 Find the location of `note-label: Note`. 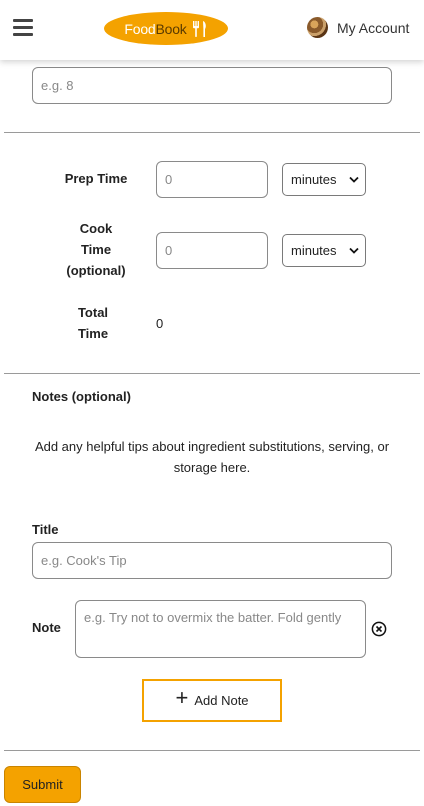

note-label: Note is located at coordinates (46, 627).